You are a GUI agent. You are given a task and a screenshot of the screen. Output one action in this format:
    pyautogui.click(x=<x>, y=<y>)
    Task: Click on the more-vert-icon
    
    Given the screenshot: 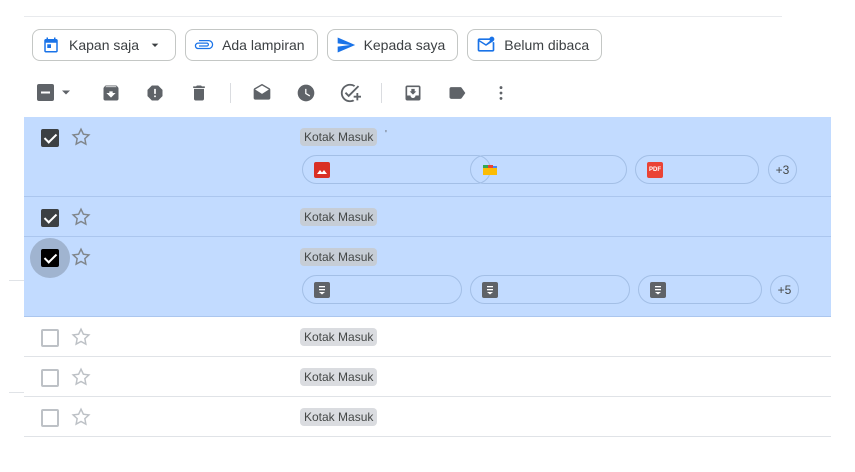 What is the action you would take?
    pyautogui.click(x=501, y=93)
    